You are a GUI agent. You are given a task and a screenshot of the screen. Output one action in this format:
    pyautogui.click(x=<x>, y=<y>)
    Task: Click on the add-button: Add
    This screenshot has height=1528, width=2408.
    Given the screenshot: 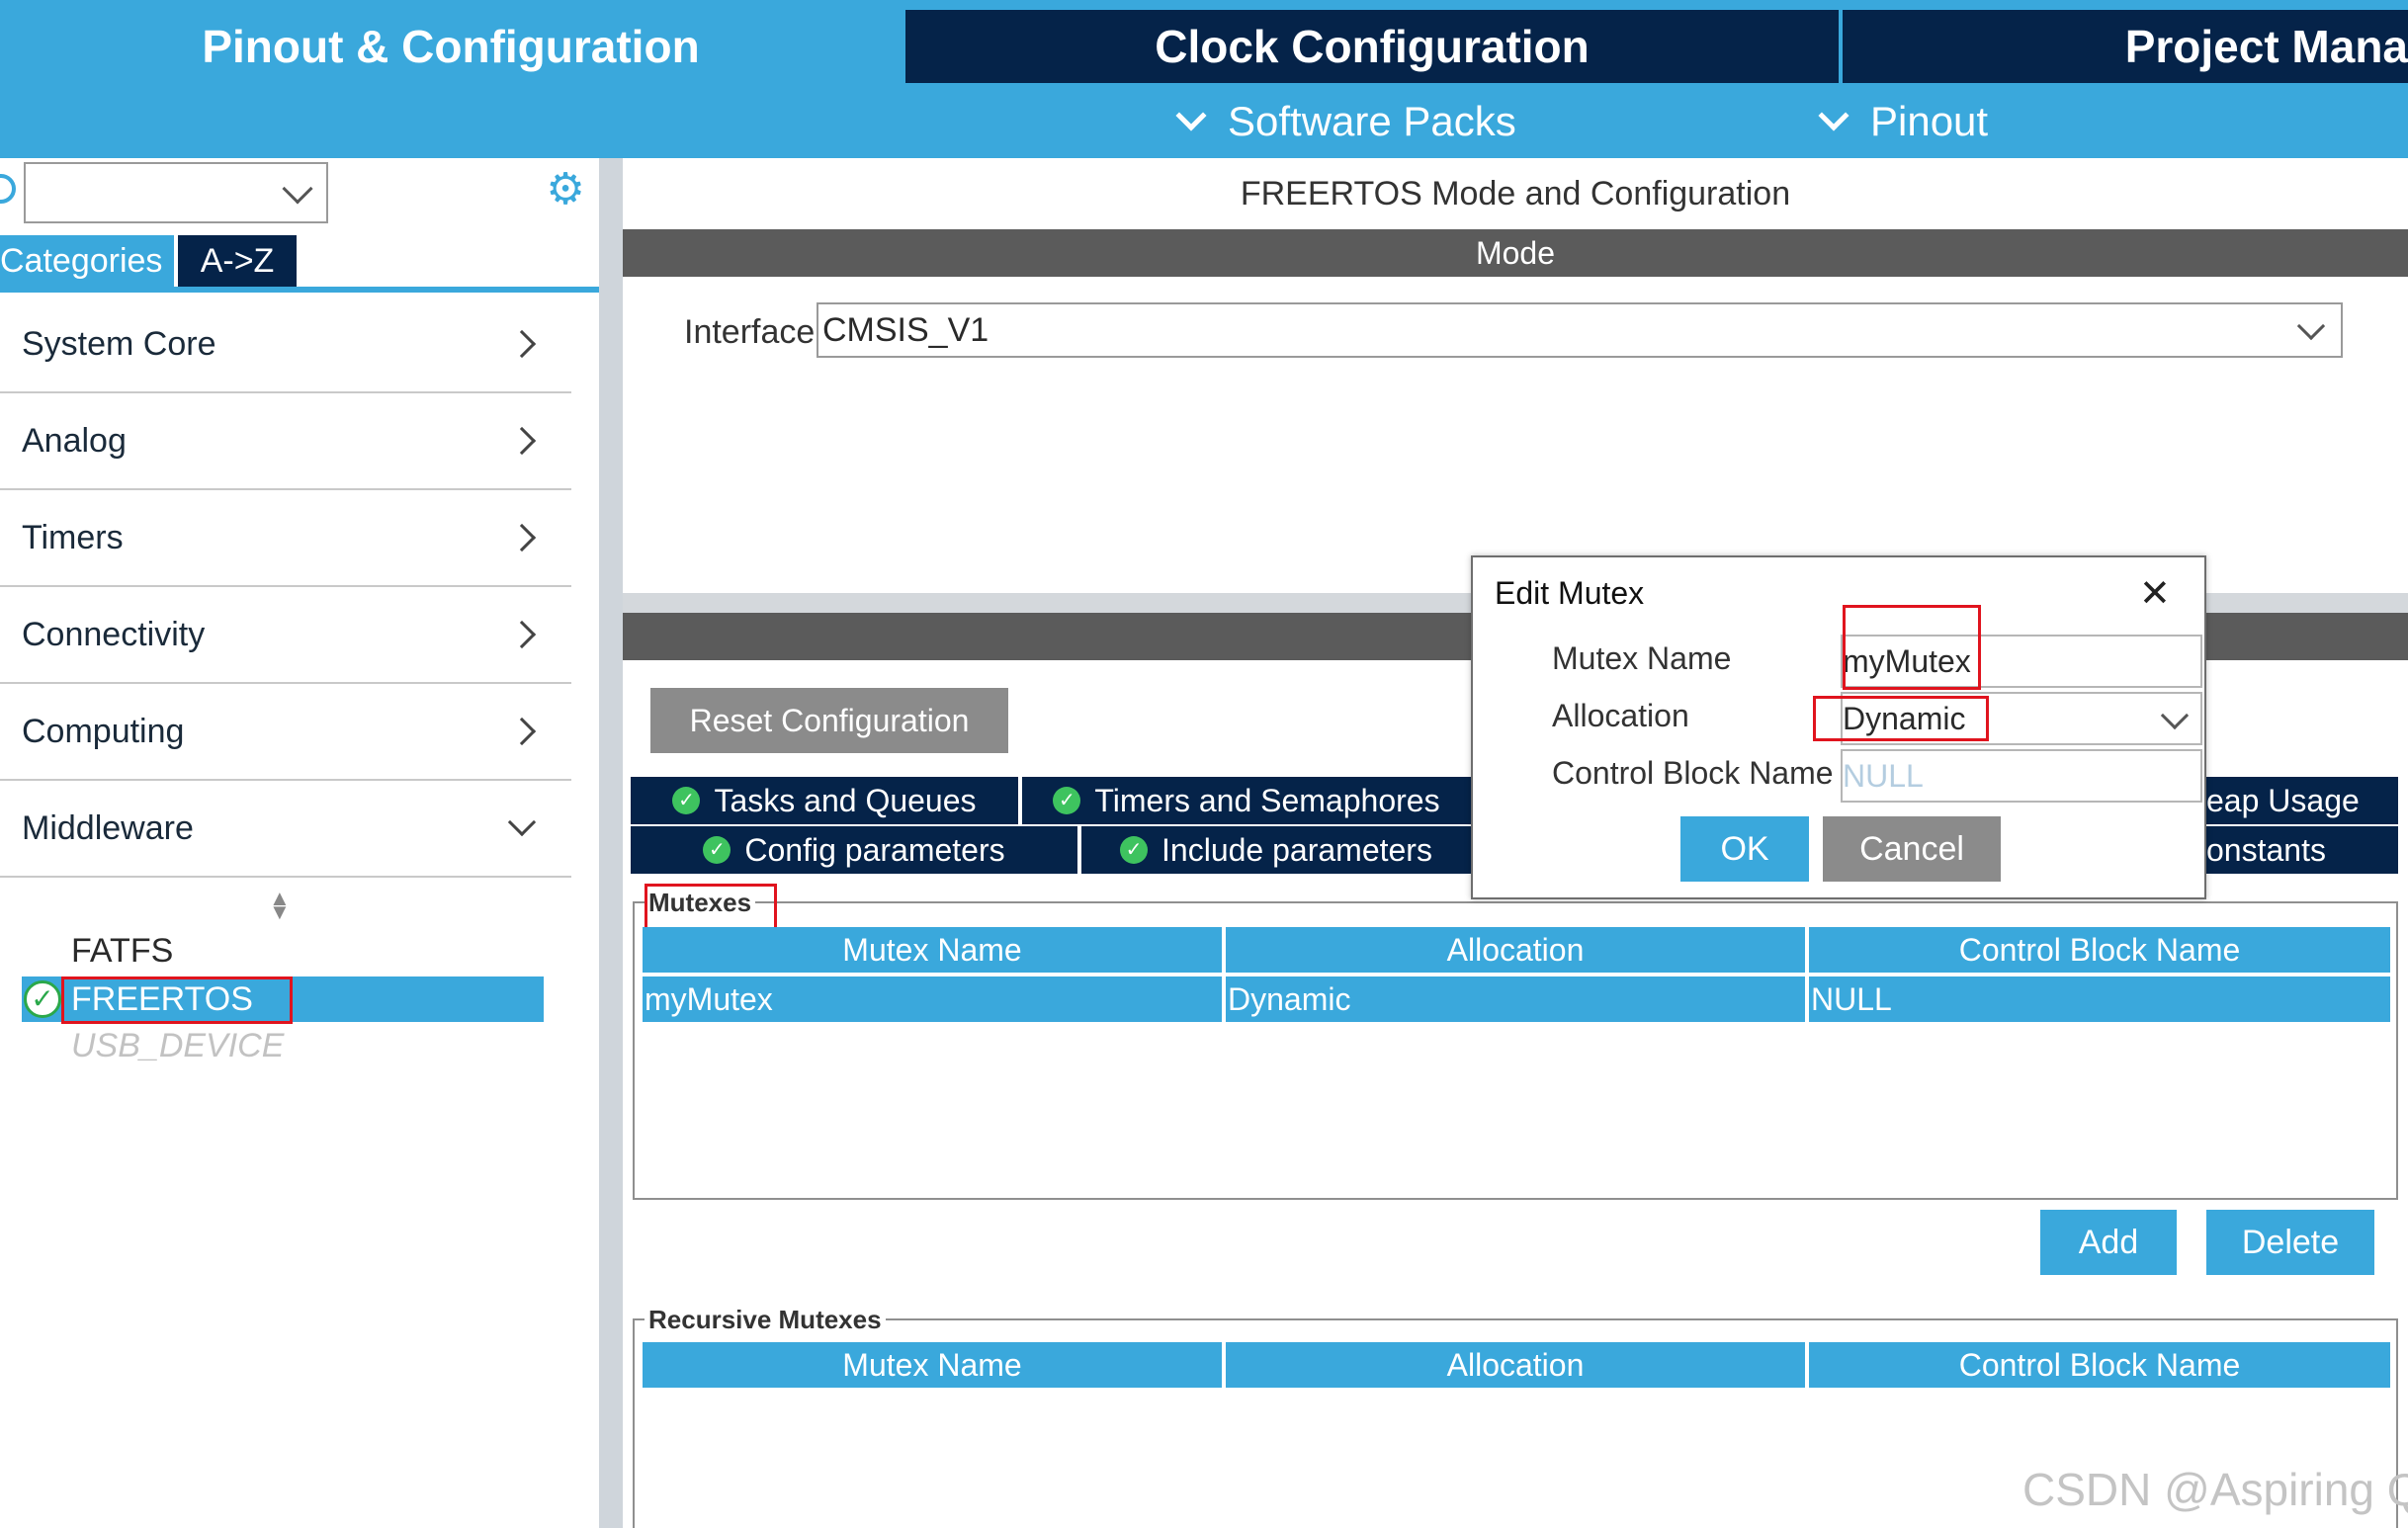 What is the action you would take?
    pyautogui.click(x=2108, y=1242)
    